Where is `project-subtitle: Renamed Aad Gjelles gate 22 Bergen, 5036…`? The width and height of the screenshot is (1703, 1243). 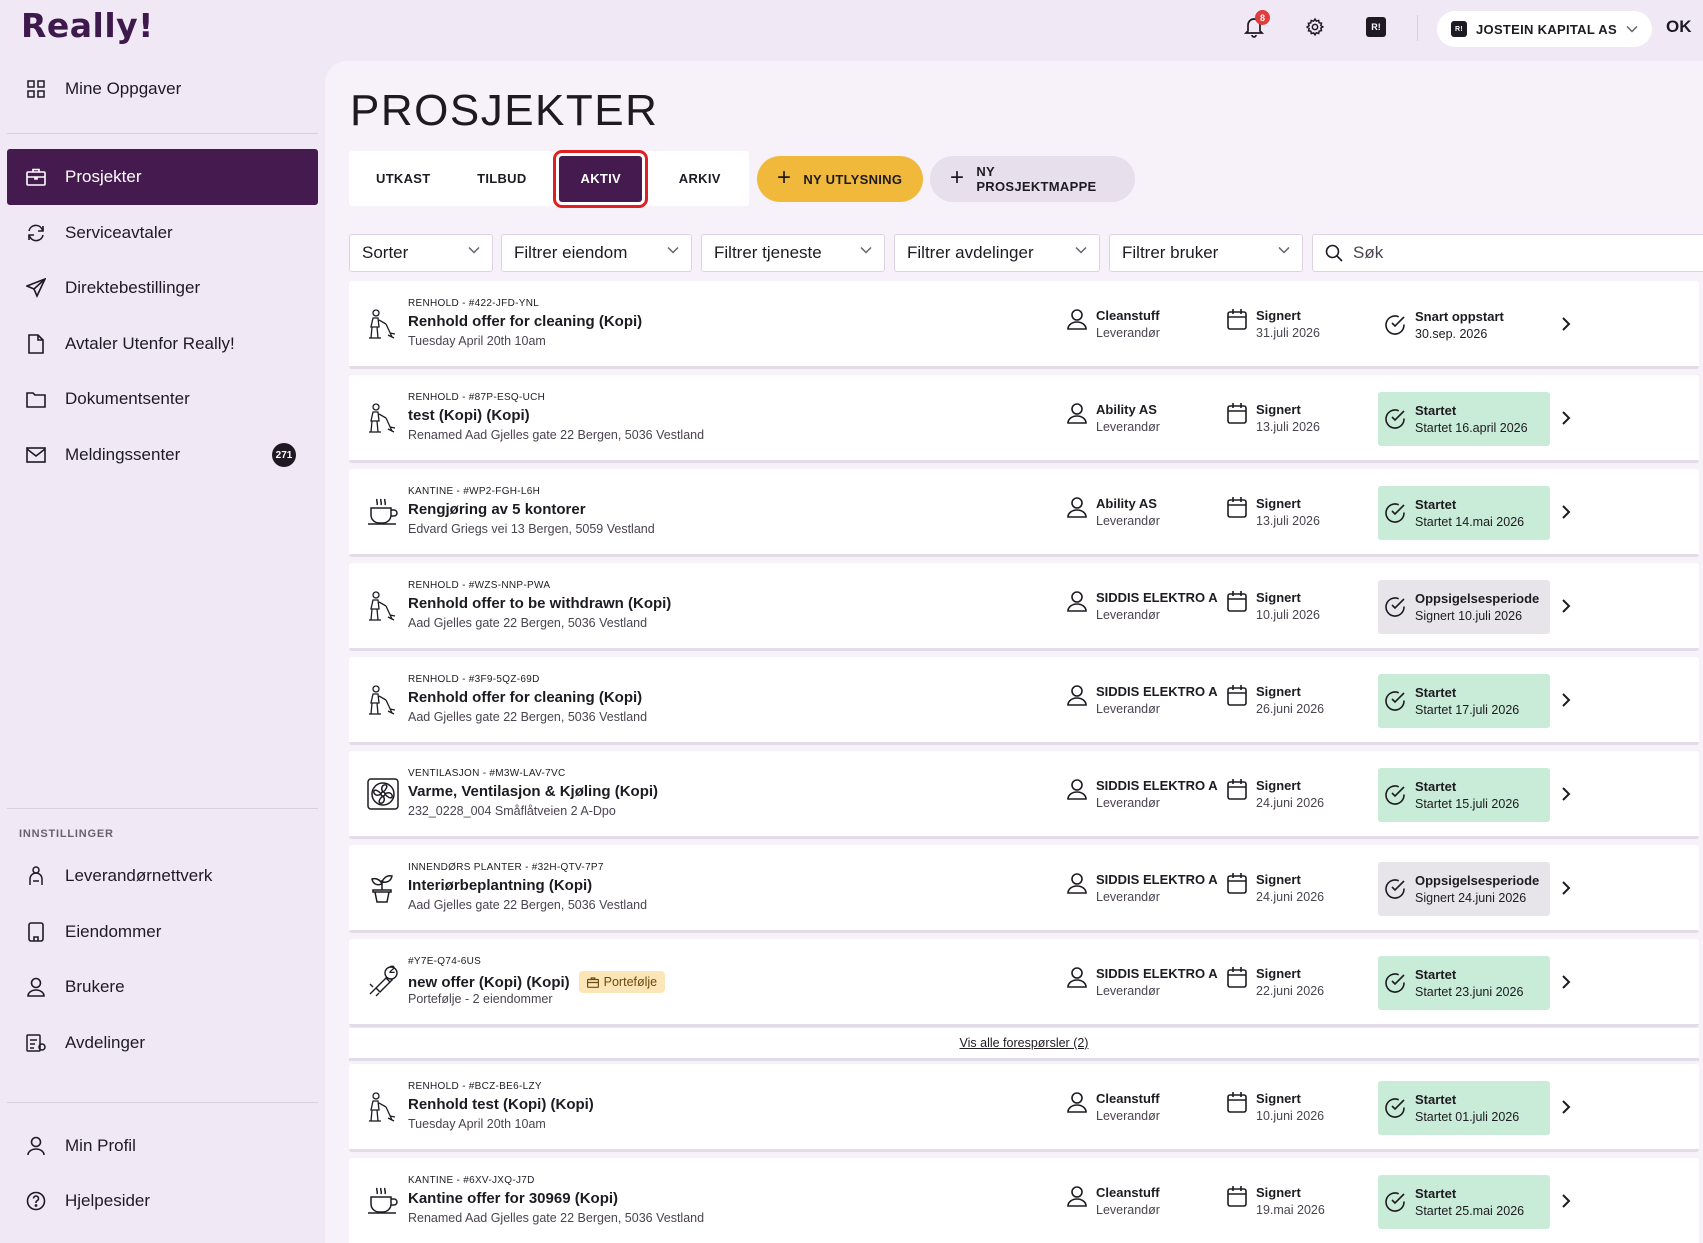
project-subtitle: Renamed Aad Gjelles gate 22 Bergen, 5036… is located at coordinates (556, 1218).